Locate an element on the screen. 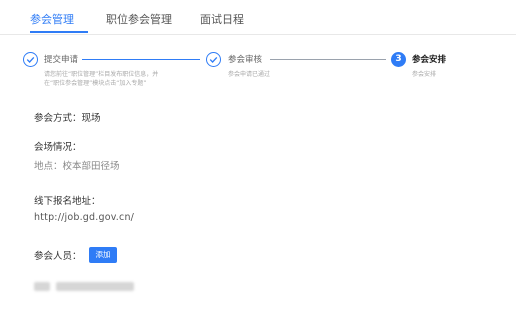  offline-registration-url: http://job.gd.gov.cn/ is located at coordinates (84, 217).